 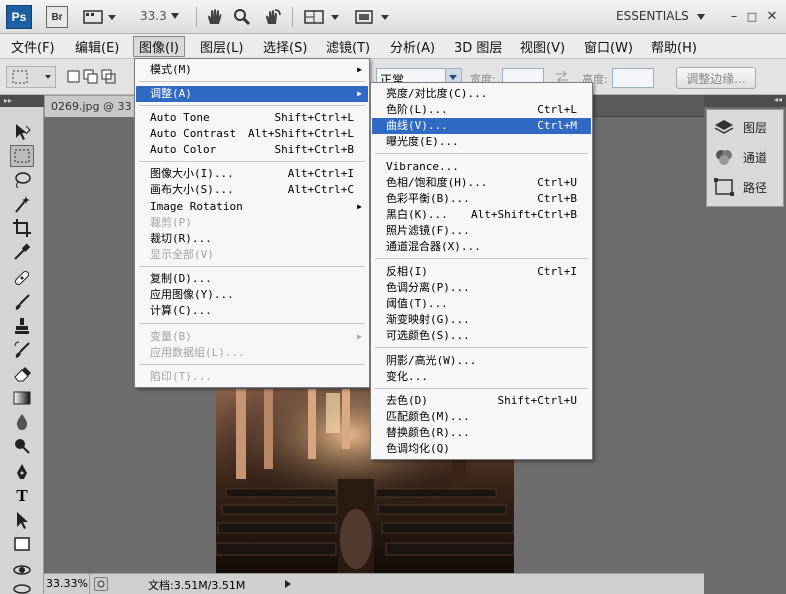 I want to click on menu-item-crop: 裁剪(P), so click(x=252, y=223).